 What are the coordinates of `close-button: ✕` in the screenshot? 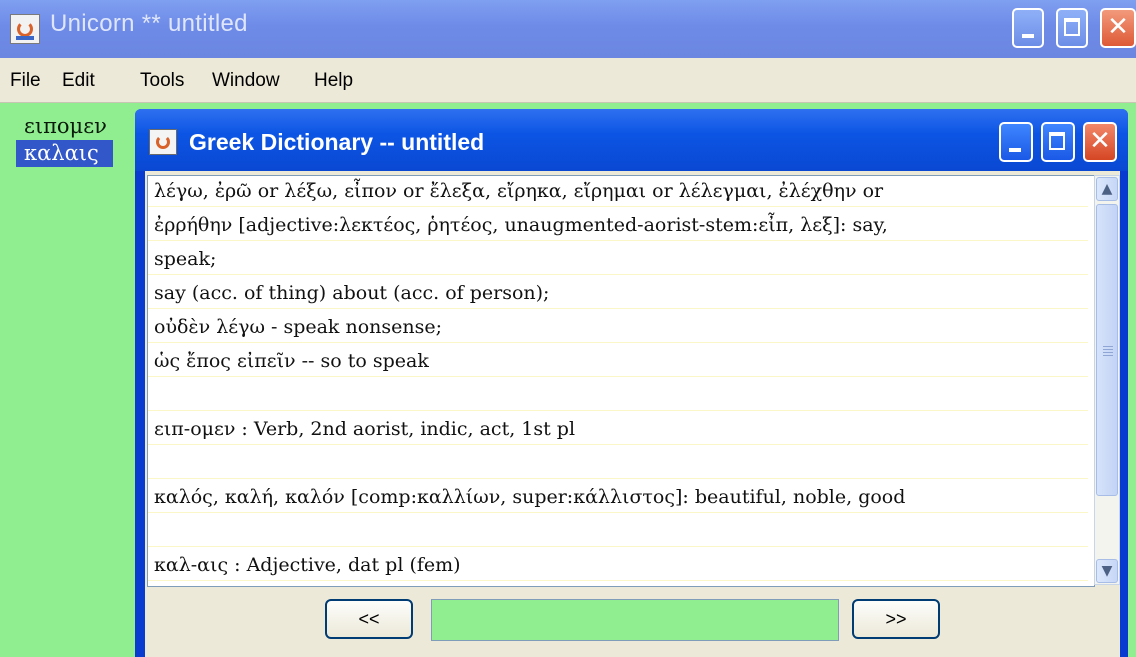 It's located at (1118, 28).